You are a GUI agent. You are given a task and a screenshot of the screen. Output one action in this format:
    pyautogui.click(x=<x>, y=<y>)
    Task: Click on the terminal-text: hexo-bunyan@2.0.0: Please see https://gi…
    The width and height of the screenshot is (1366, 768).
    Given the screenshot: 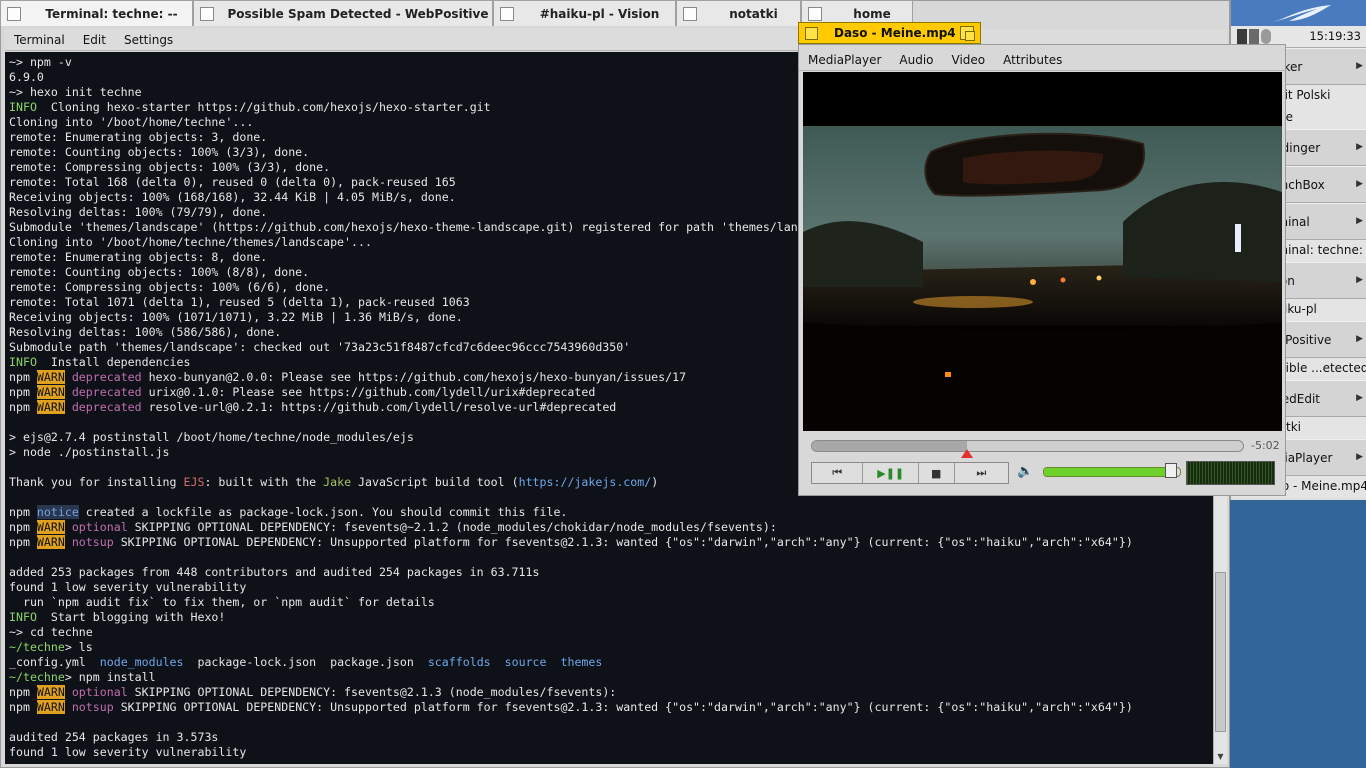 What is the action you would take?
    pyautogui.click(x=414, y=377)
    